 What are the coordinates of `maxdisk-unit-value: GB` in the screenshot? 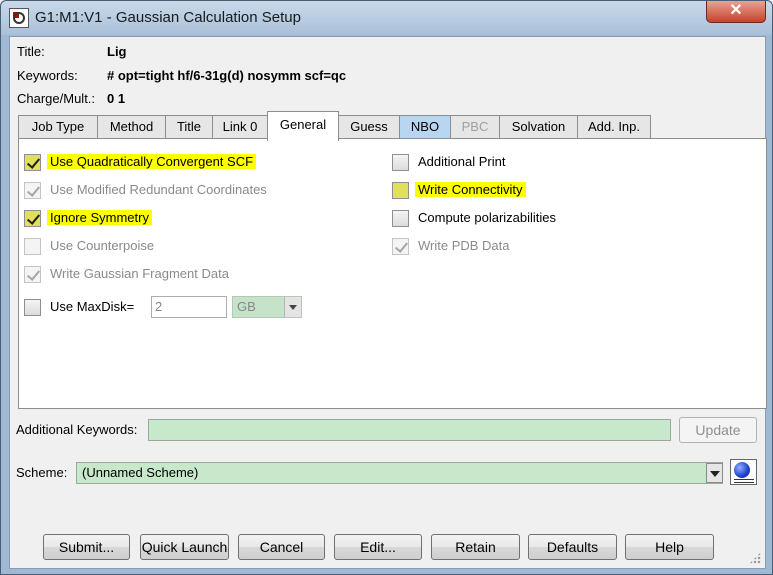 It's located at (246, 306).